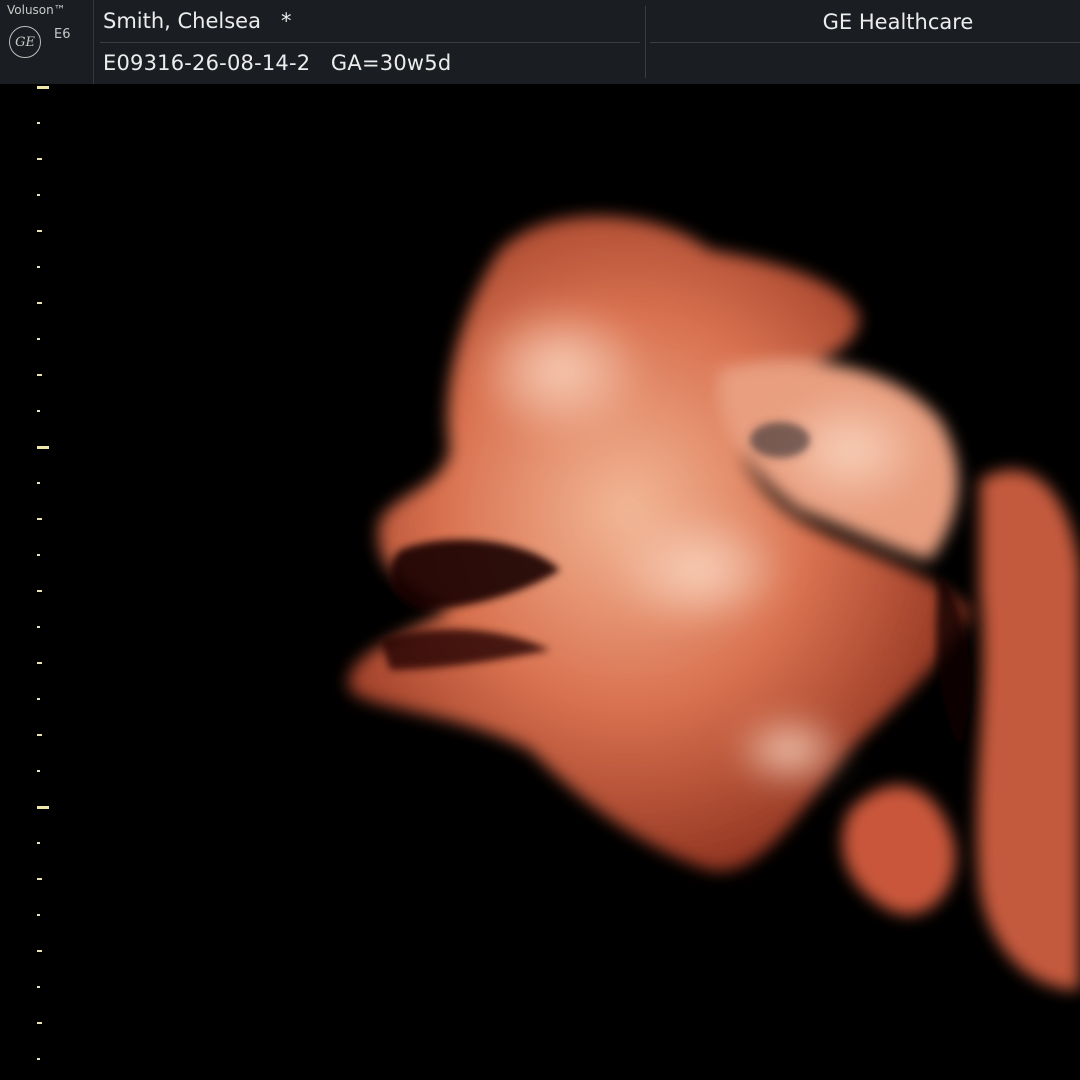 This screenshot has height=1080, width=1080. What do you see at coordinates (898, 22) in the screenshot?
I see `vendor-label: GE Healthcare` at bounding box center [898, 22].